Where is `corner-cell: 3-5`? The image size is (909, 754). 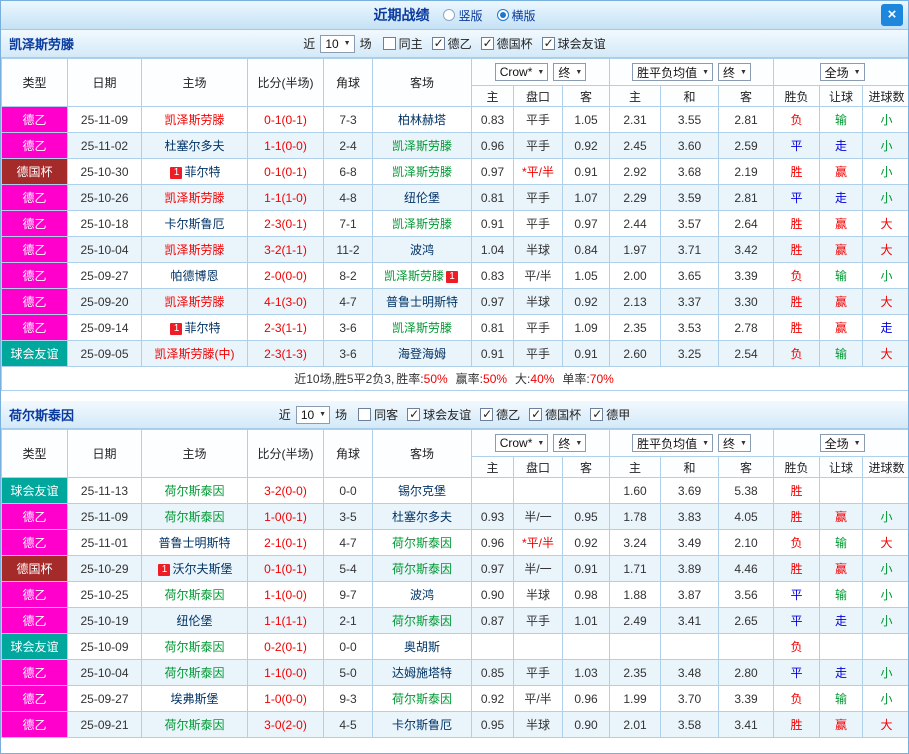
corner-cell: 3-5 is located at coordinates (348, 516).